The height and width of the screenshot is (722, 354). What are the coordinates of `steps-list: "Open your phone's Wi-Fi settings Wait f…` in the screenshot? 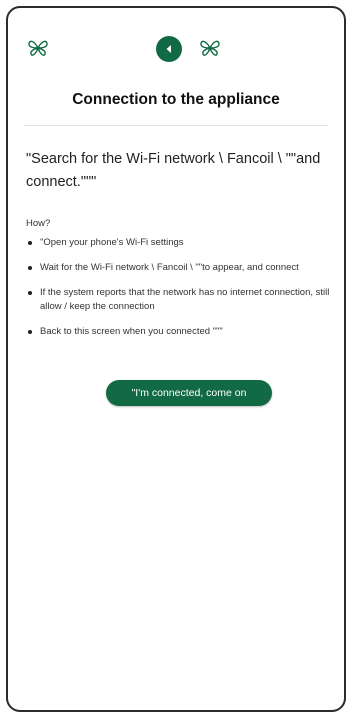 It's located at (179, 293).